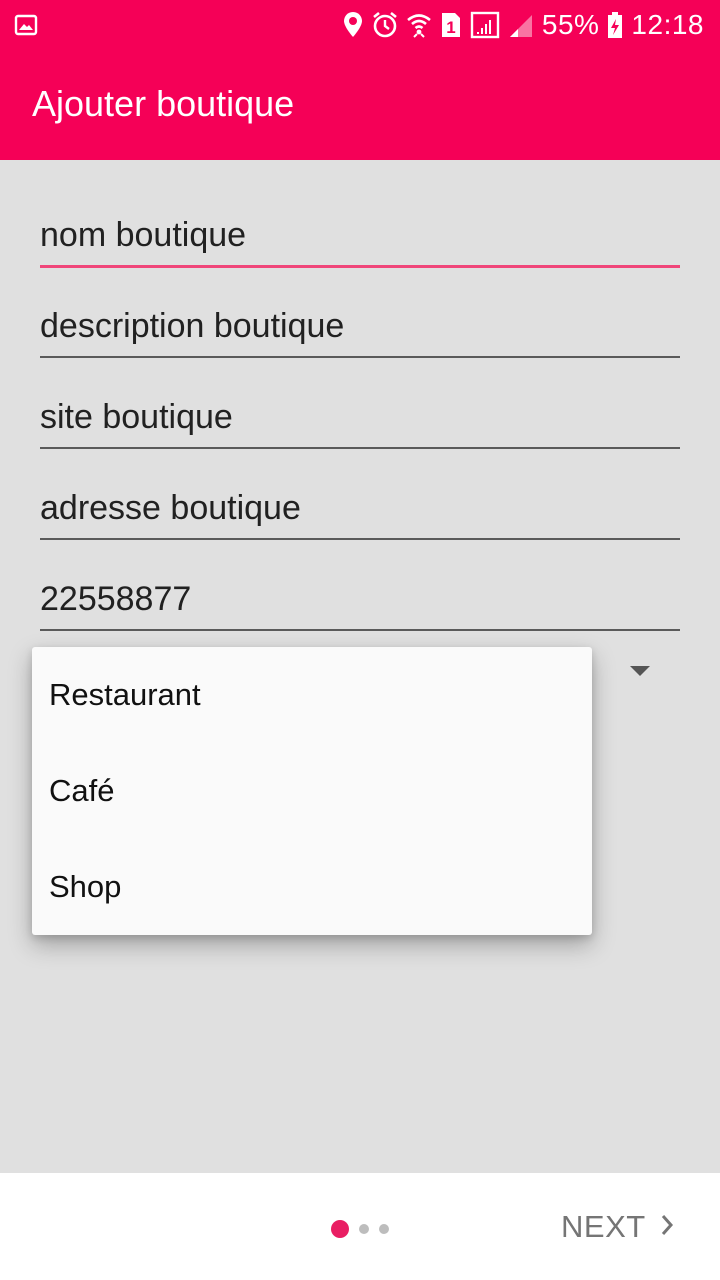 Image resolution: width=720 pixels, height=1280 pixels. I want to click on shop-website-field: site boutique, so click(360, 419).